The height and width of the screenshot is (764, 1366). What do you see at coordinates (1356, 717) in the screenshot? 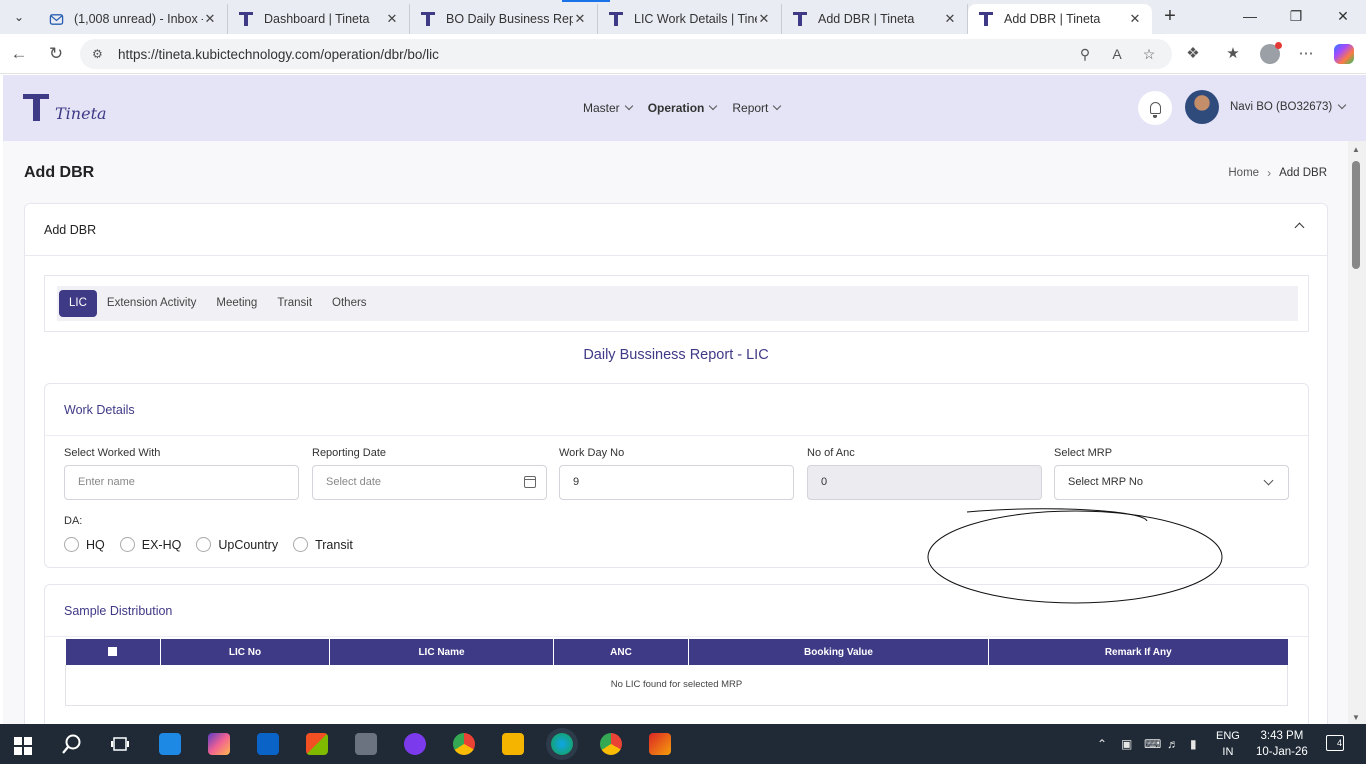
I see `scroll-down-icon: ▼` at bounding box center [1356, 717].